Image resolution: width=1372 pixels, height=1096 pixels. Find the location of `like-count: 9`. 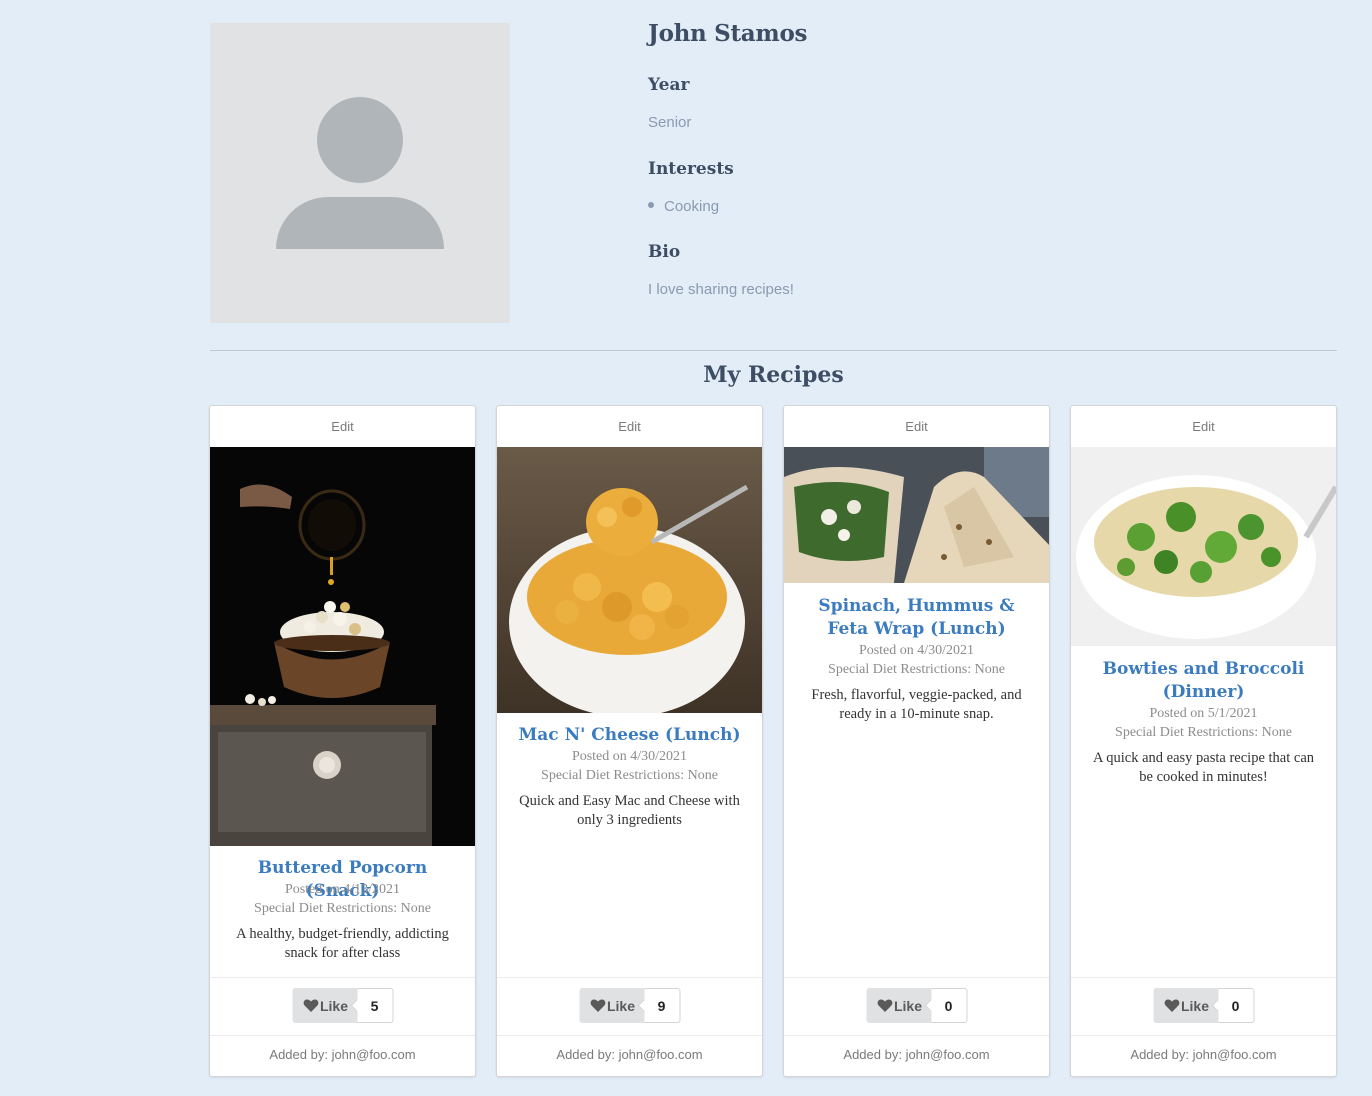

like-count: 9 is located at coordinates (662, 1005).